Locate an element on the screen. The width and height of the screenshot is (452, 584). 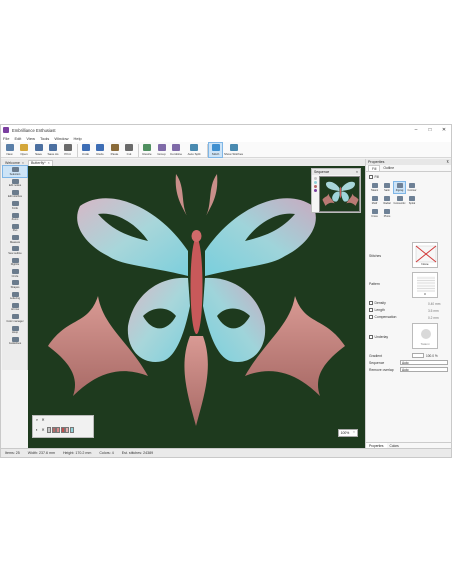
combine-button: Combine is located at coordinates (176, 150).